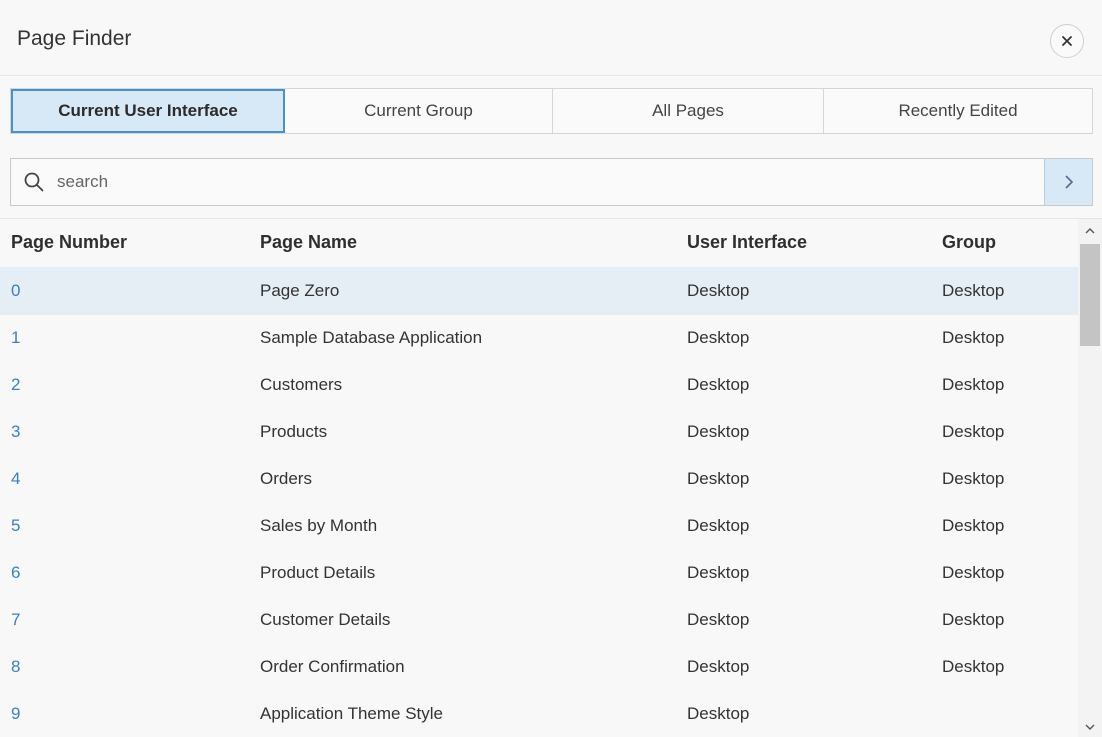 This screenshot has width=1102, height=737. I want to click on chevron-right-icon, so click(1068, 182).